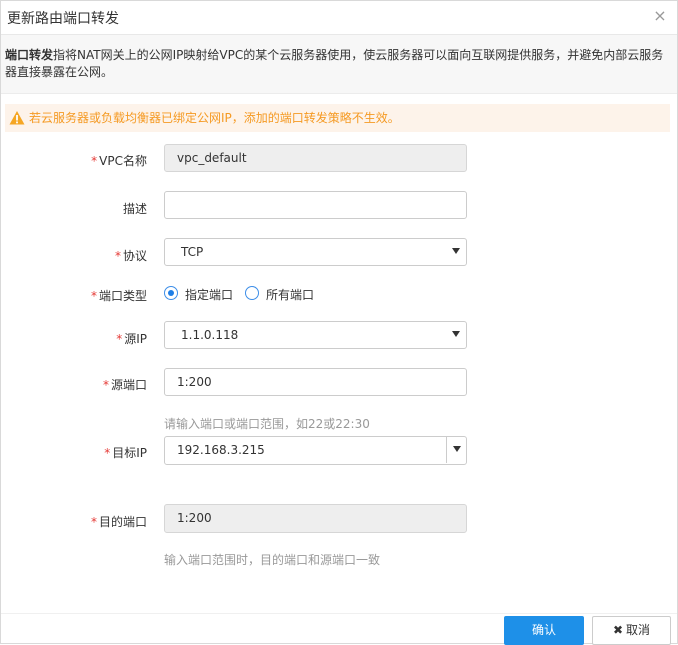  Describe the element at coordinates (315, 335) in the screenshot. I see `source-ip-select: 1.1.0.118` at that location.